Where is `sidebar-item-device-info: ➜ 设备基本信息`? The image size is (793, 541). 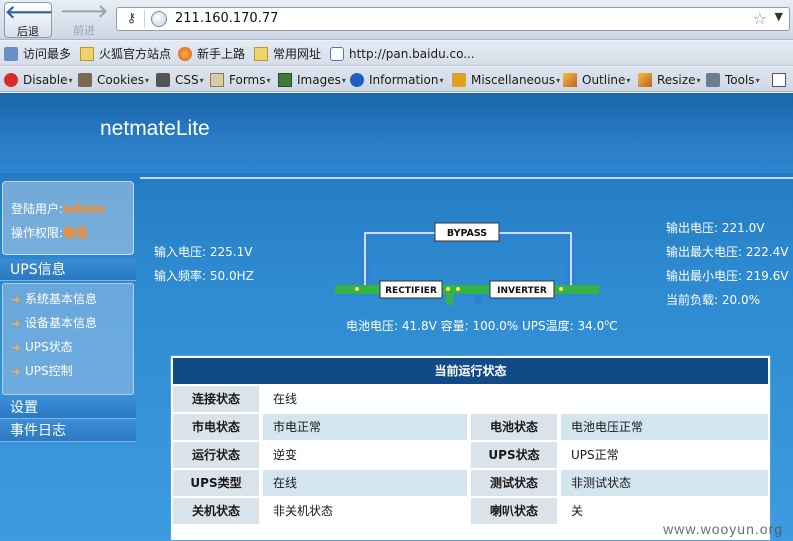 sidebar-item-device-info: ➜ 设备基本信息 is located at coordinates (54, 323).